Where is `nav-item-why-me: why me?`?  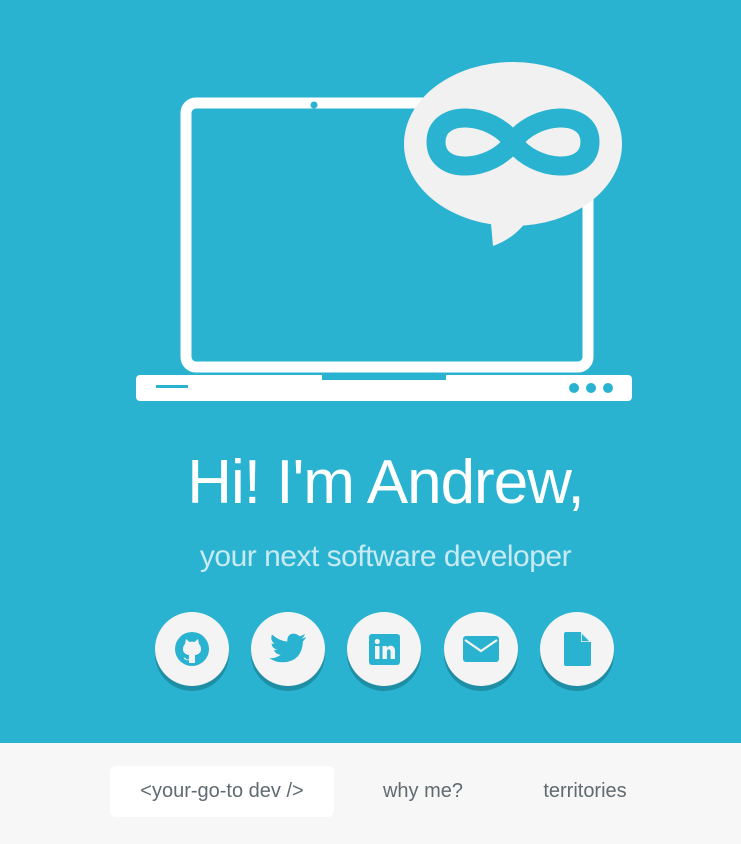
nav-item-why-me: why me? is located at coordinates (423, 791).